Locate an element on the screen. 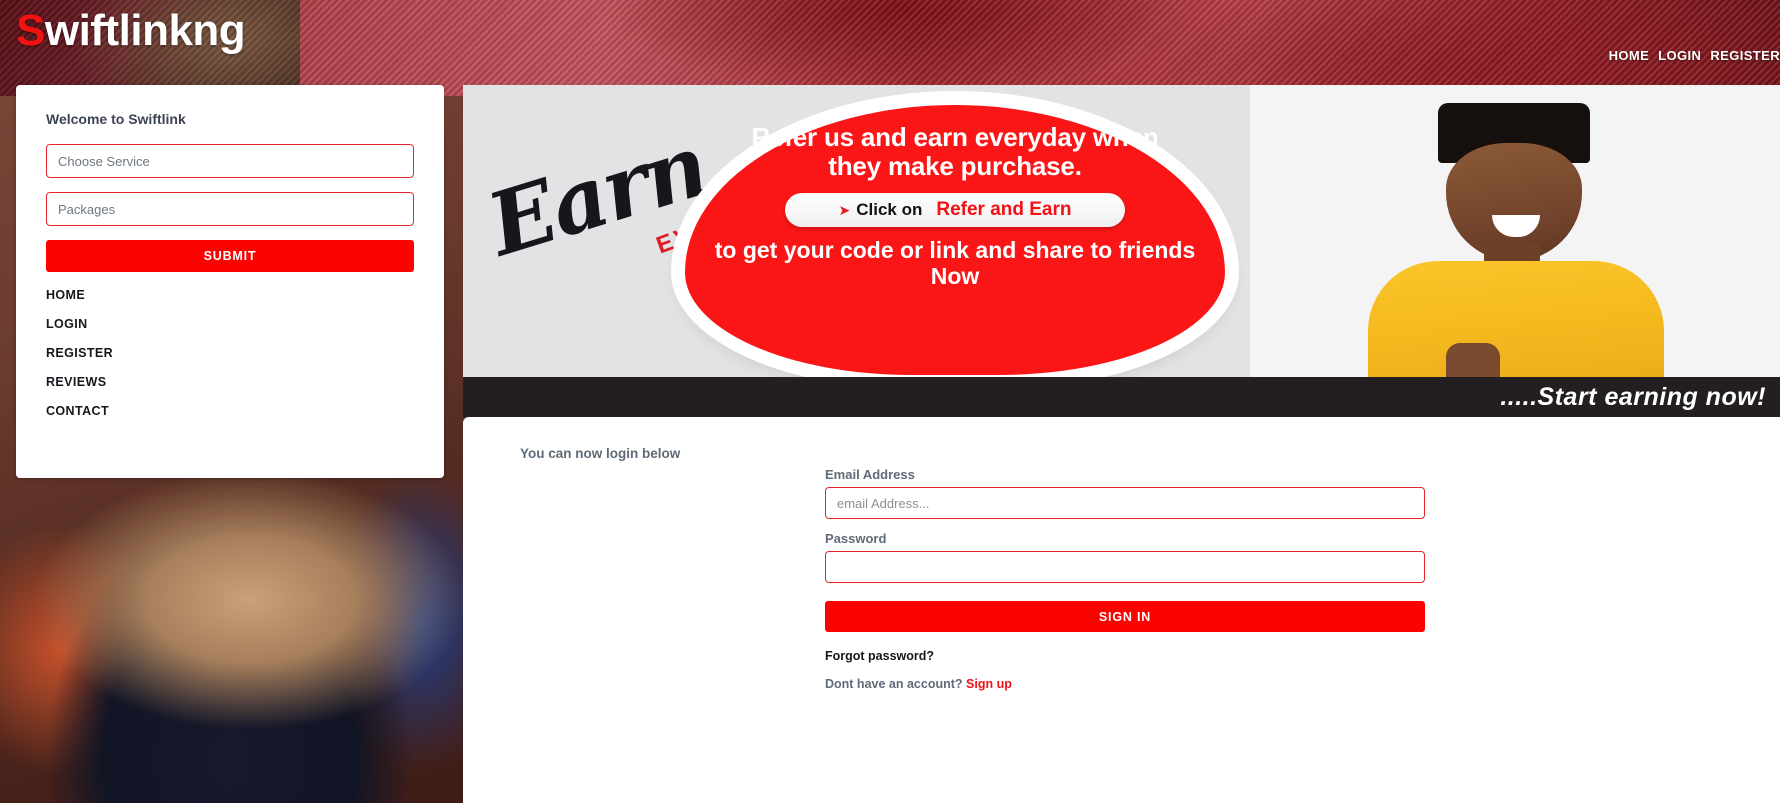 This screenshot has width=1780, height=803. logo-initial: S is located at coordinates (30, 30).